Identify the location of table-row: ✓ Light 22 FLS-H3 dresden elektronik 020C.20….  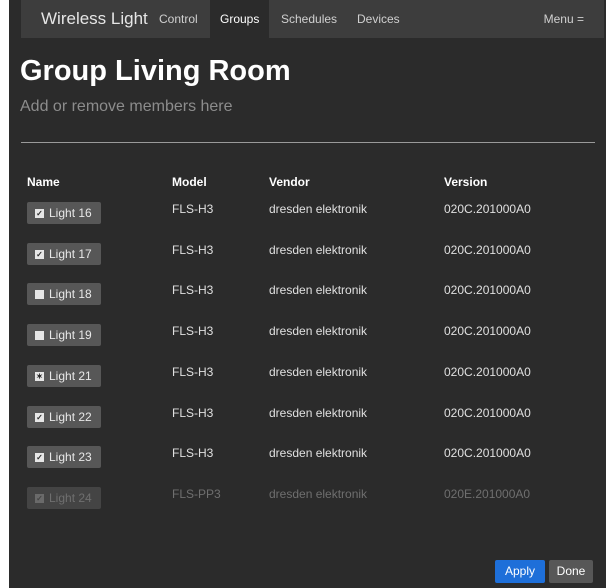
(307, 421).